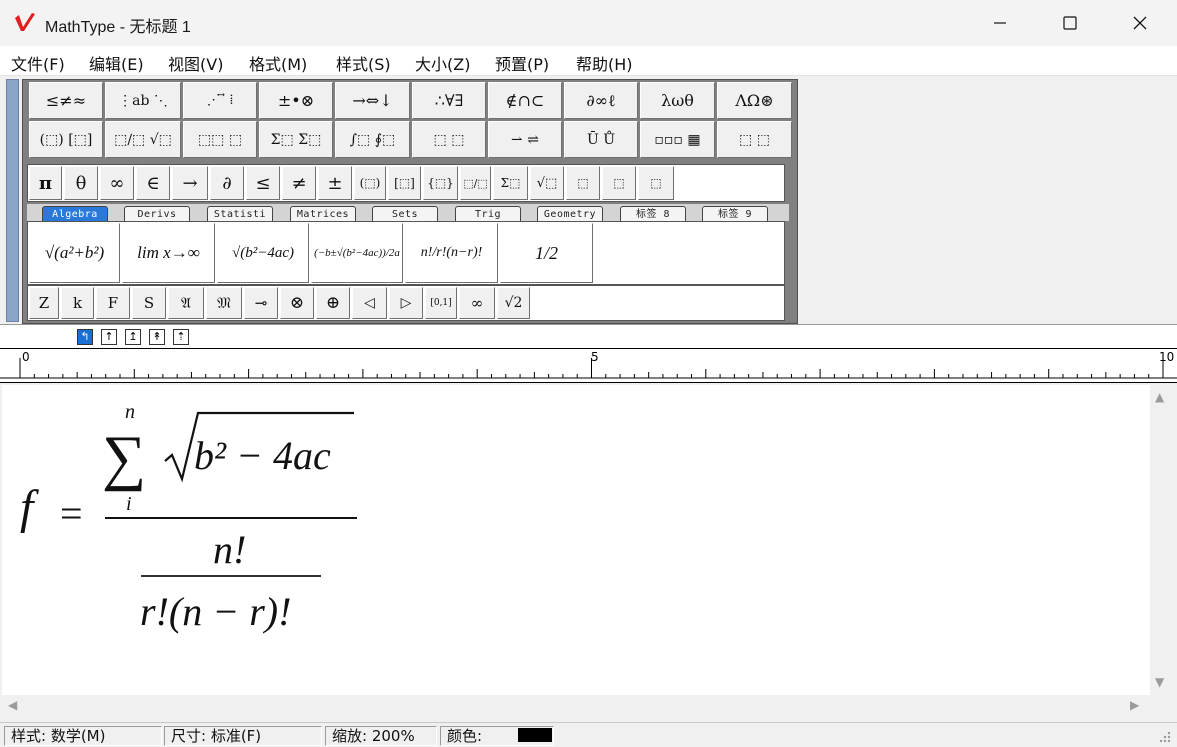 This screenshot has height=747, width=1177. Describe the element at coordinates (677, 139) in the screenshot. I see `palette-matrices: ▫▫▫ ▦` at that location.